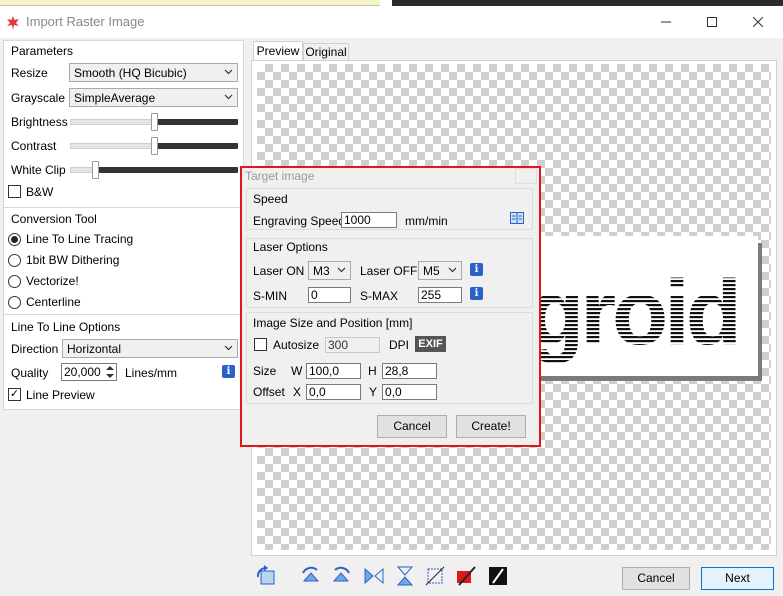 Image resolution: width=783 pixels, height=596 pixels. What do you see at coordinates (40, 192) in the screenshot?
I see `bw-label: B&W` at bounding box center [40, 192].